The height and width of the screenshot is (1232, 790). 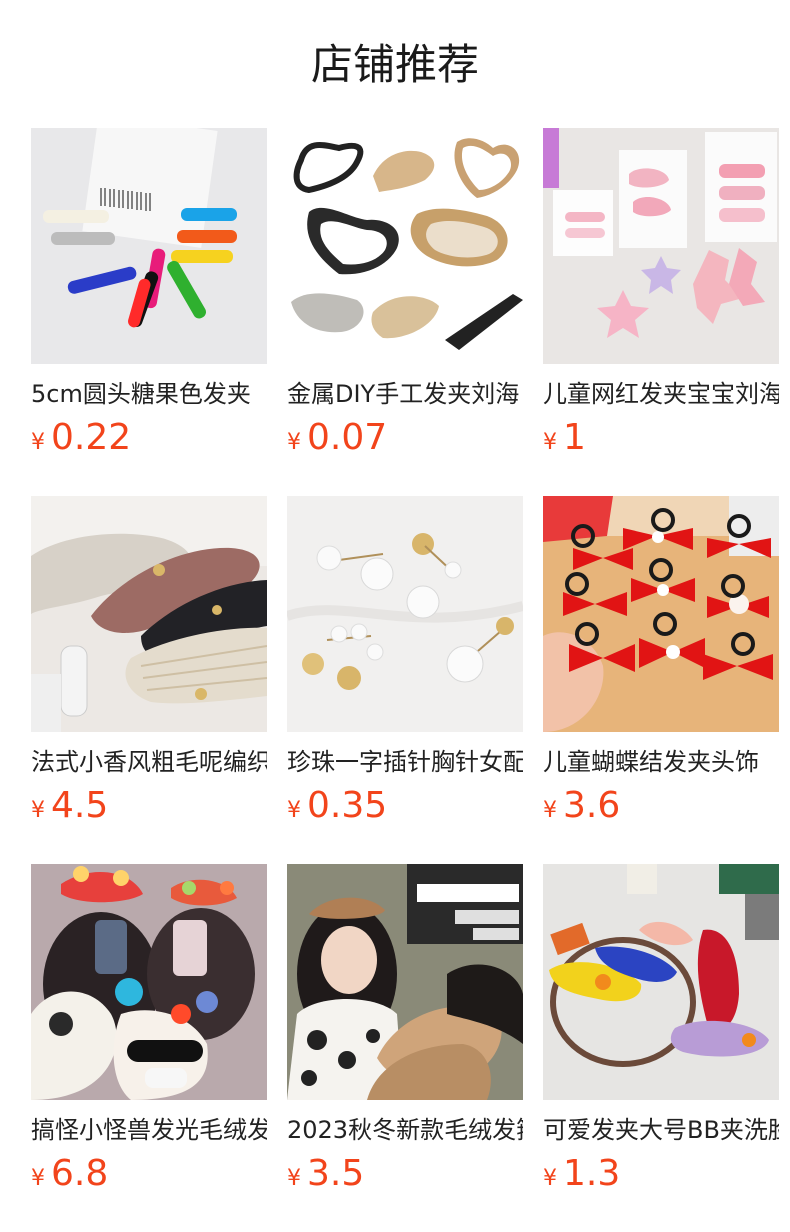 I want to click on page-title: 店铺推荐, so click(x=394, y=64).